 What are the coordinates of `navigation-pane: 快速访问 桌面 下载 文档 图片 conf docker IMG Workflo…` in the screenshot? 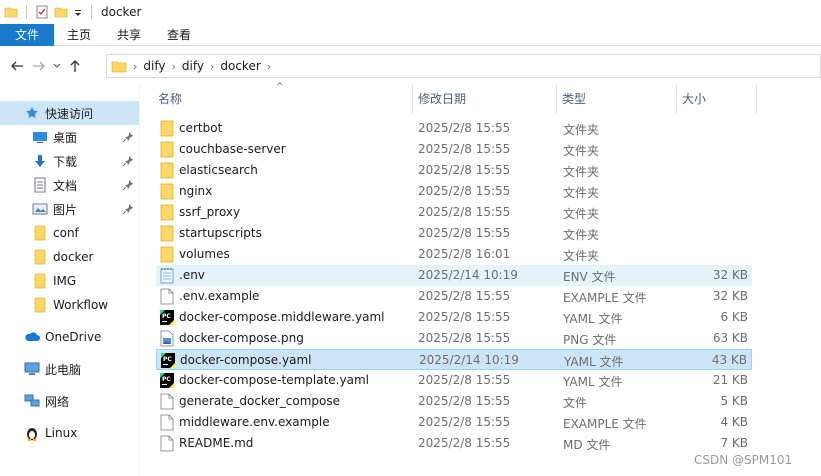 It's located at (70, 280).